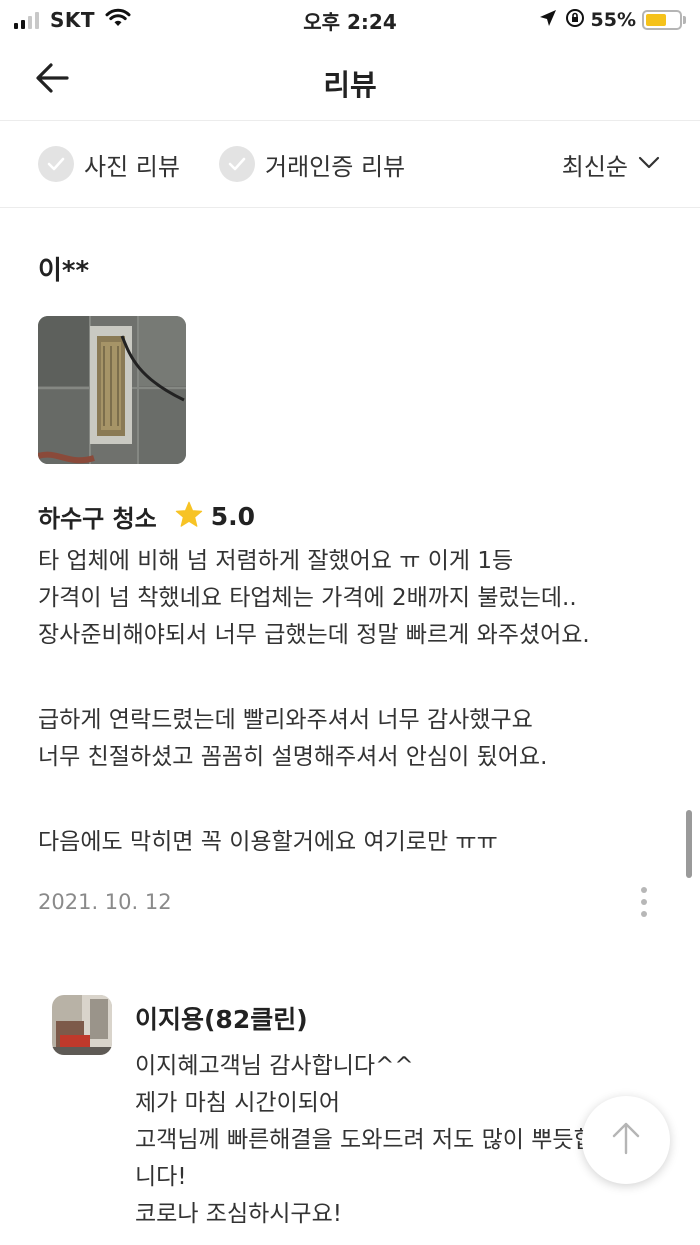 Image resolution: width=700 pixels, height=1245 pixels. I want to click on service-rating-row: 하수구 청소 5.0, so click(147, 516).